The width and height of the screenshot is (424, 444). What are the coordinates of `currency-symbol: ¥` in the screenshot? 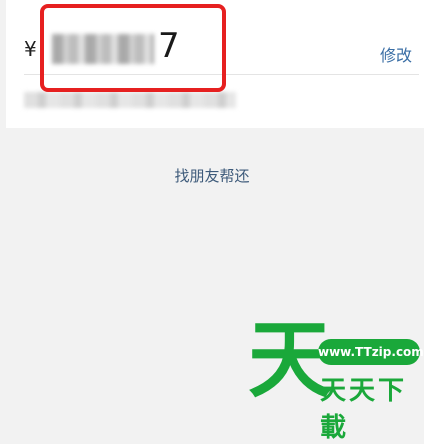 It's located at (30, 49).